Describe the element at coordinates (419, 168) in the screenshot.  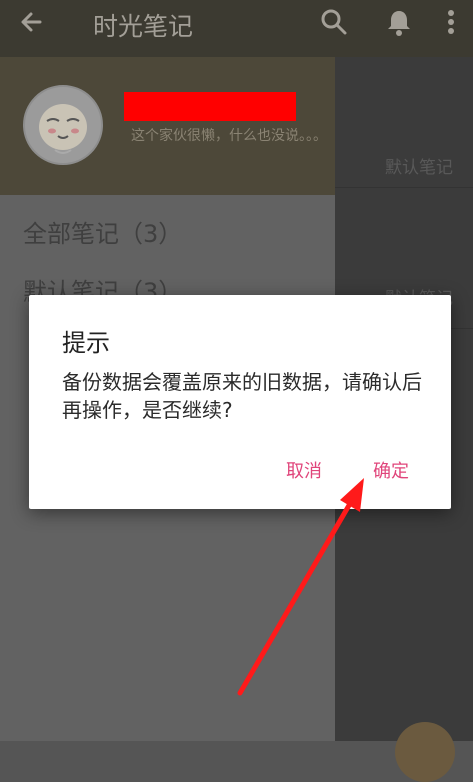
I see `note-category-label: 默认笔记` at that location.